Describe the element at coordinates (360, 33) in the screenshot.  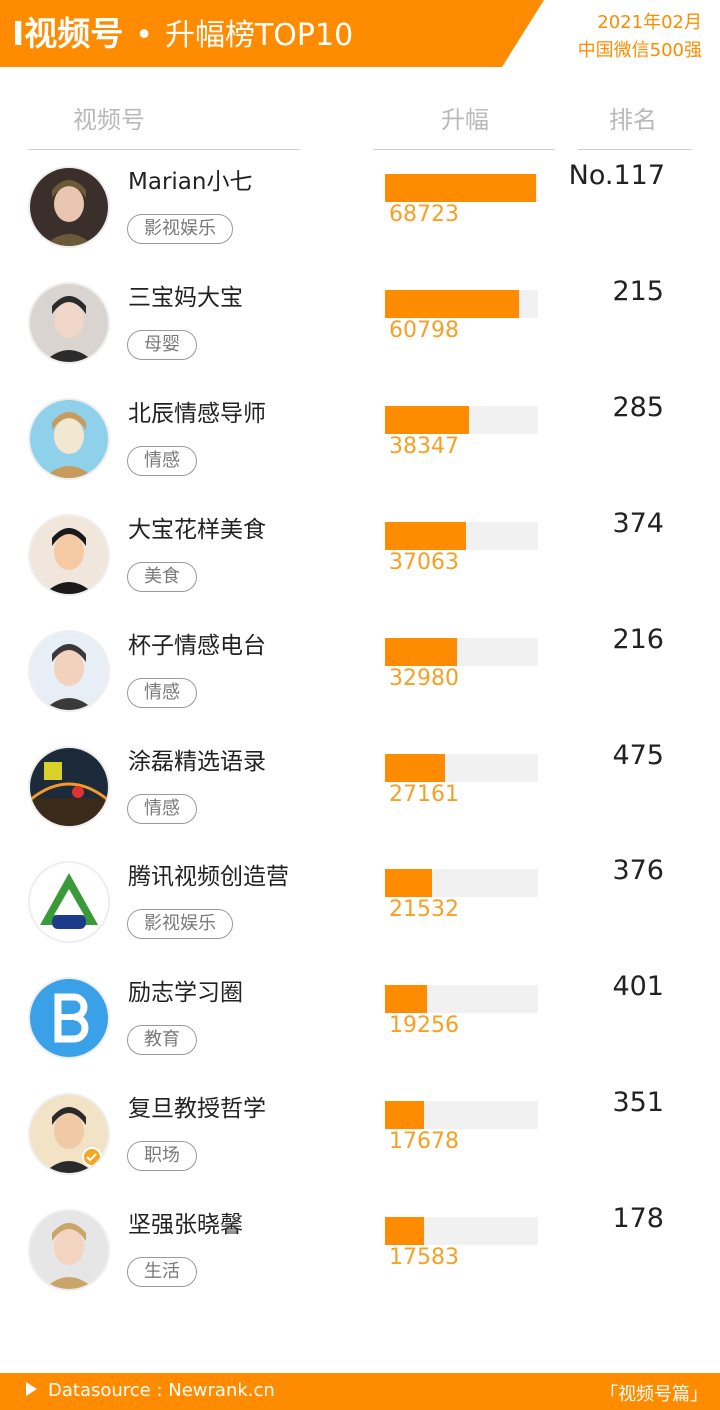
I see `header-bar: I视频号 • 升幅榜TOP10 2021年02月 中国微信500强` at that location.